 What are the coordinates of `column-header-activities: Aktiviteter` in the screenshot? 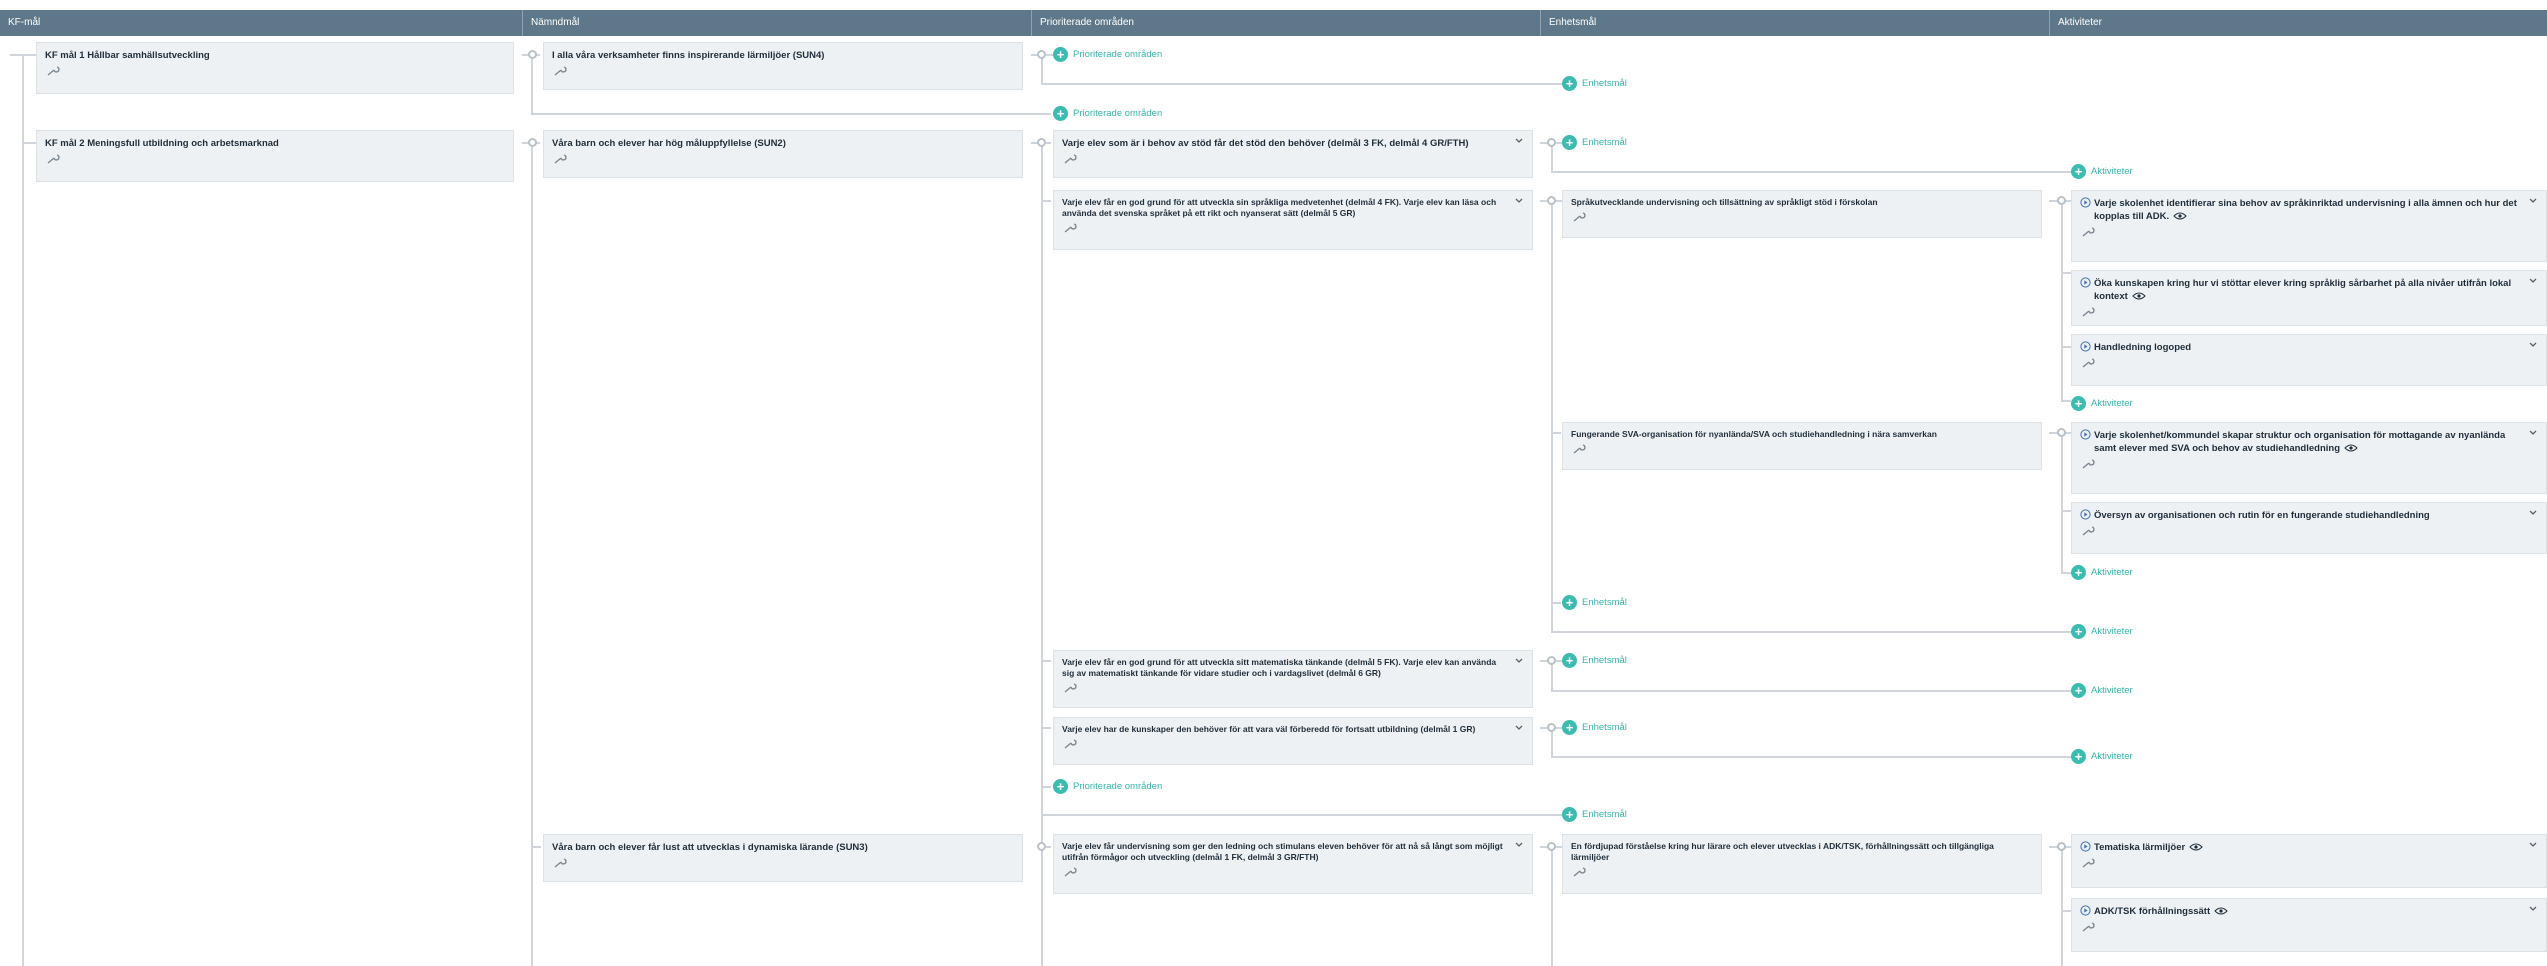 It's located at (2298, 23).